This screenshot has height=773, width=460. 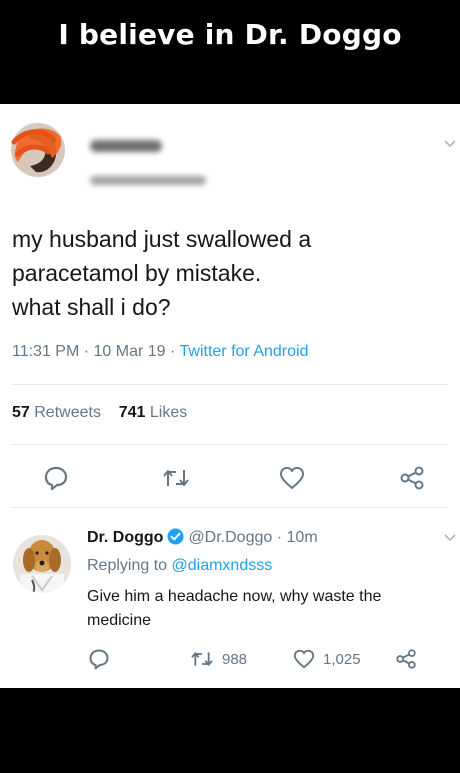 I want to click on reply-header: Dr. Doggo @Dr.Doggo · 10m, so click(x=202, y=537).